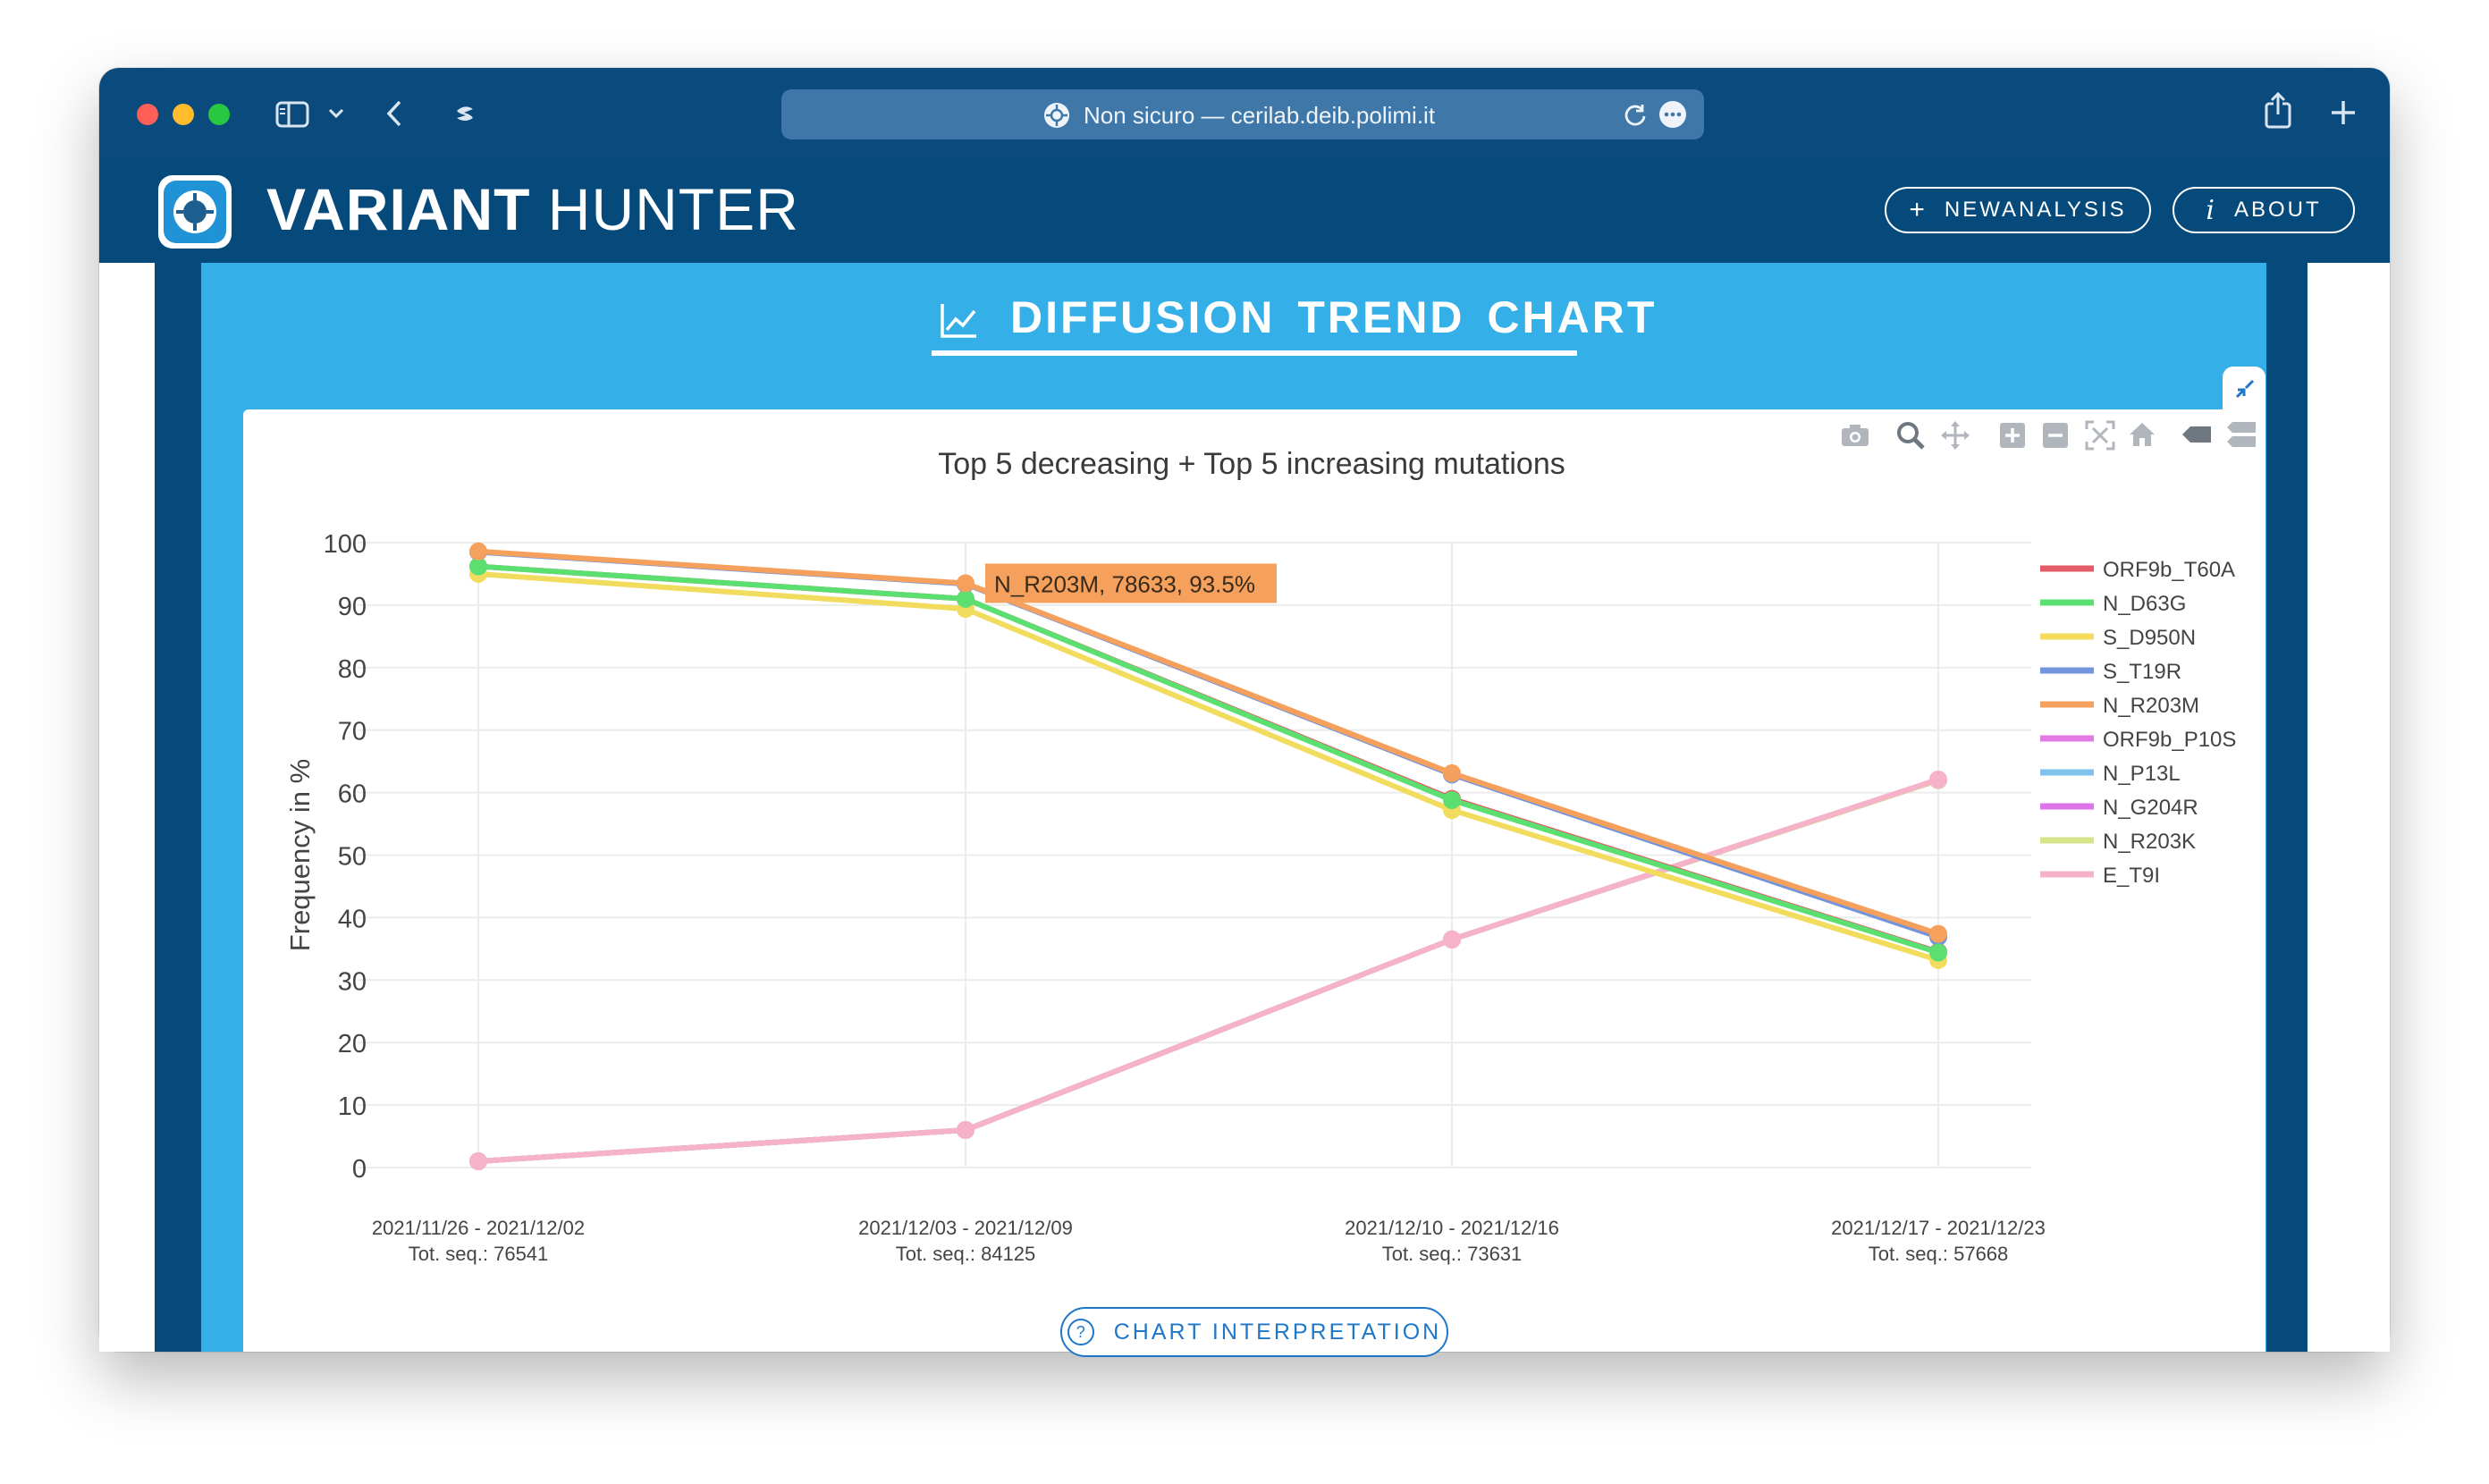 The image size is (2489, 1484). Describe the element at coordinates (352, 732) in the screenshot. I see `y-tick-label: 70` at that location.